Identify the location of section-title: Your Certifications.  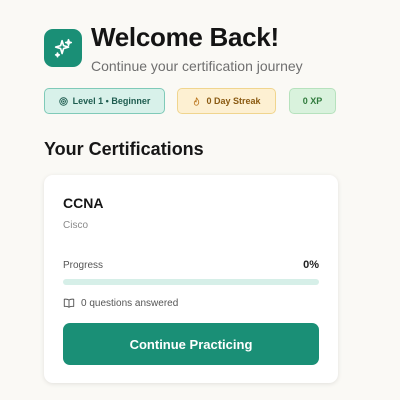
(124, 149).